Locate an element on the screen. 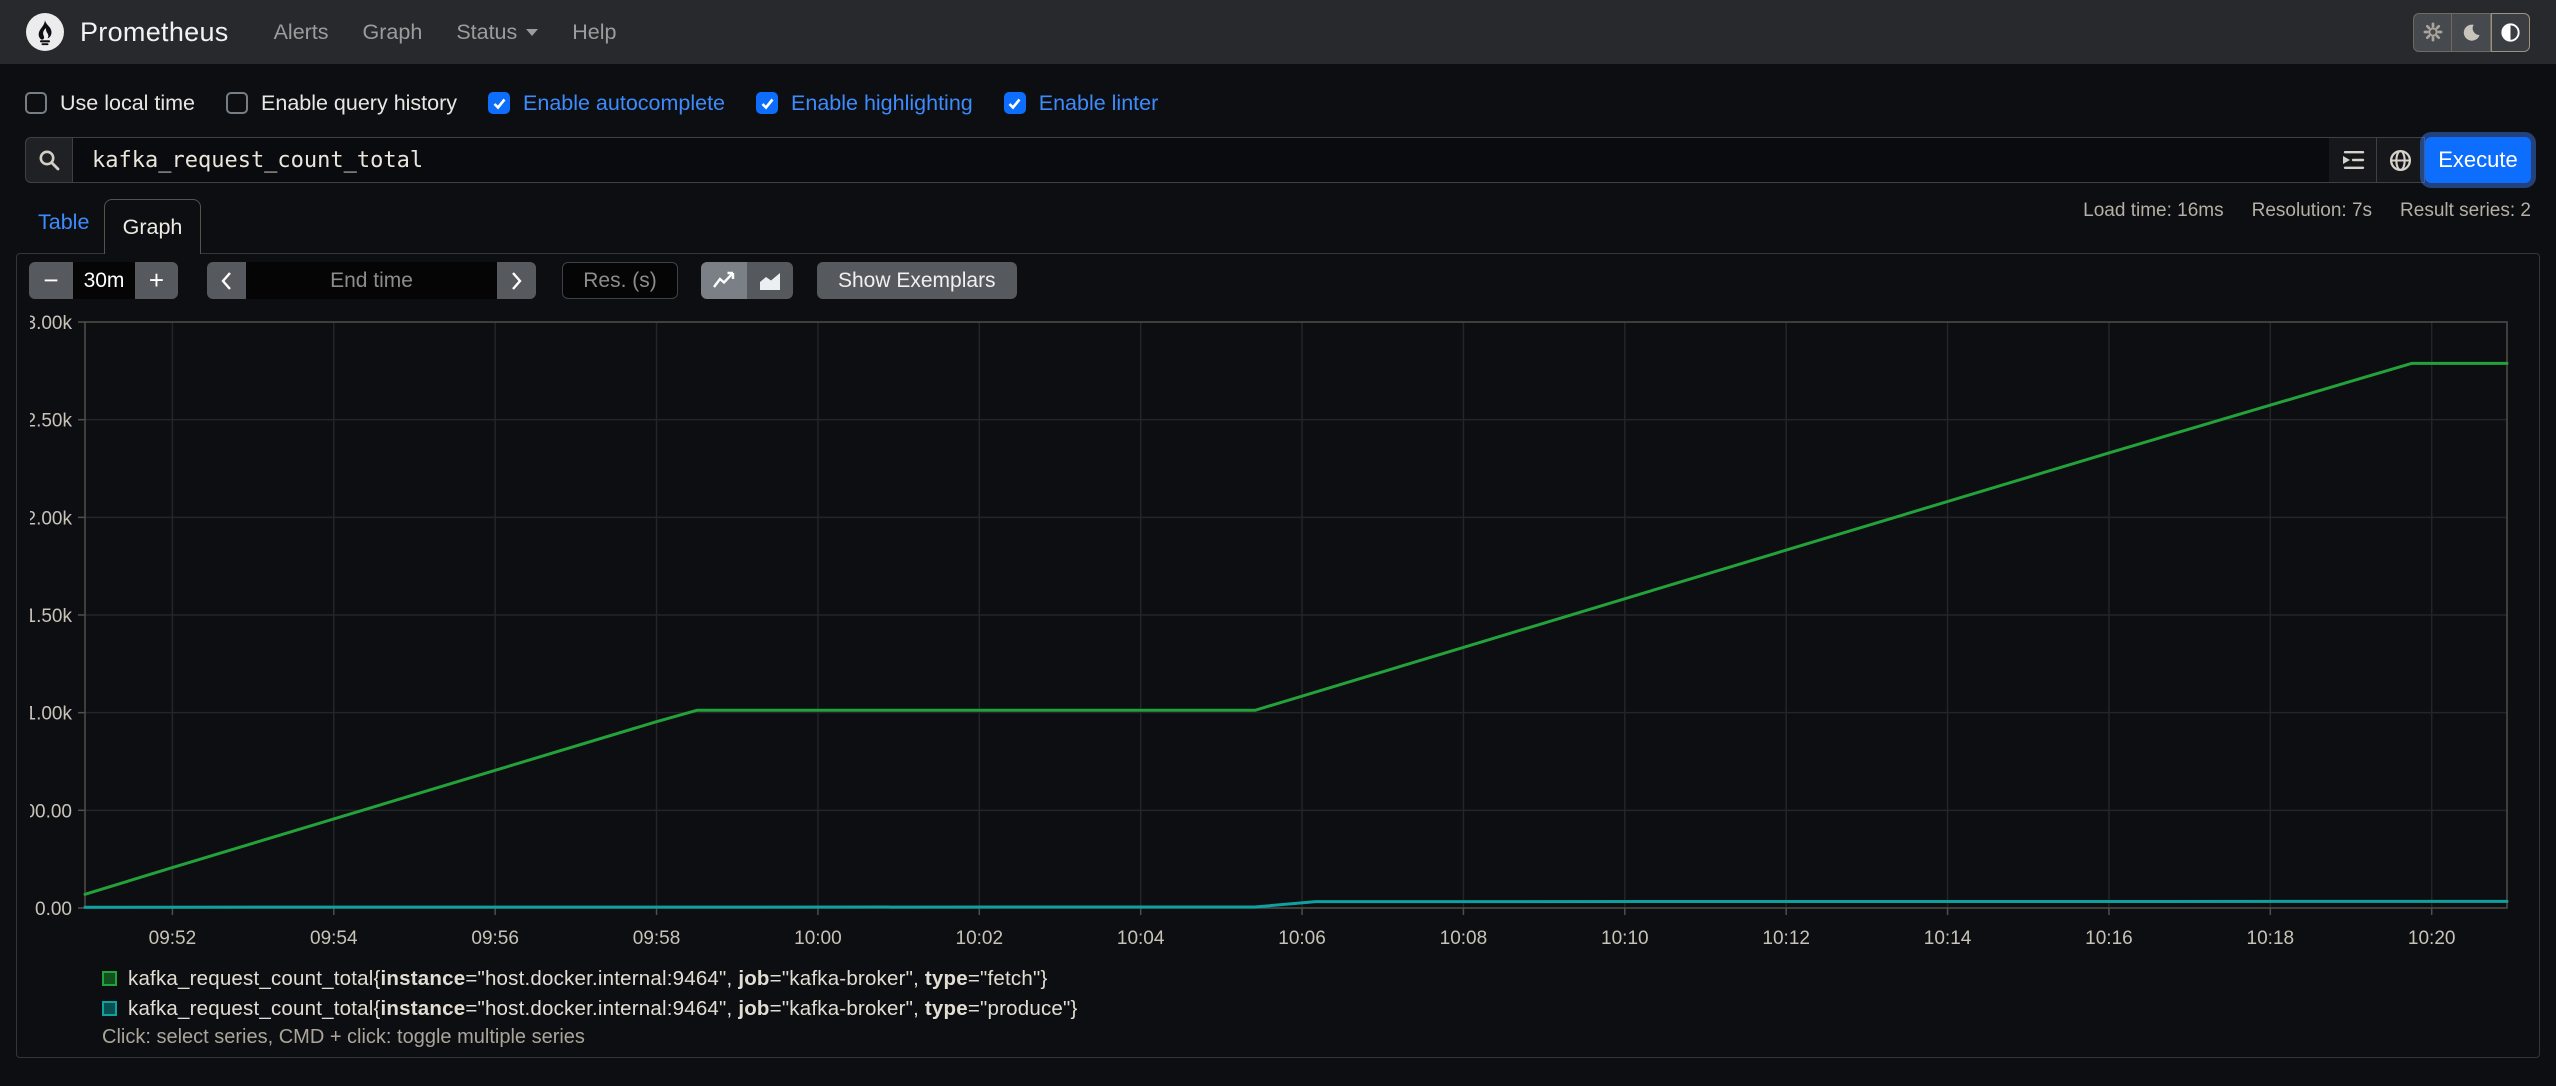 The width and height of the screenshot is (2556, 1086). checkbox-linter: Enable linter is located at coordinates (1080, 103).